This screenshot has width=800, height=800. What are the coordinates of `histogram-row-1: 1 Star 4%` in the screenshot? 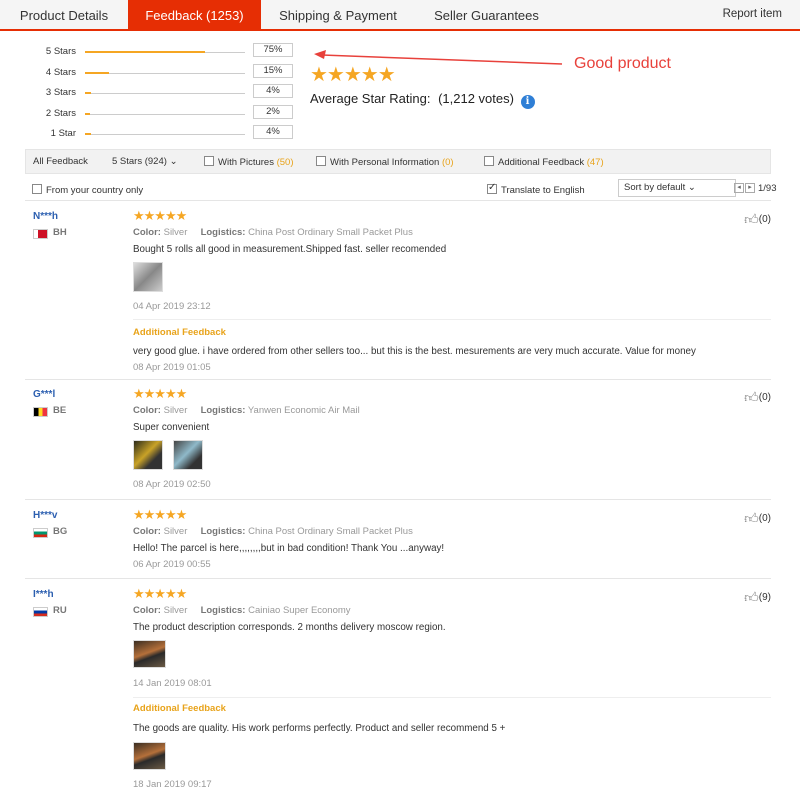 It's located at (165, 133).